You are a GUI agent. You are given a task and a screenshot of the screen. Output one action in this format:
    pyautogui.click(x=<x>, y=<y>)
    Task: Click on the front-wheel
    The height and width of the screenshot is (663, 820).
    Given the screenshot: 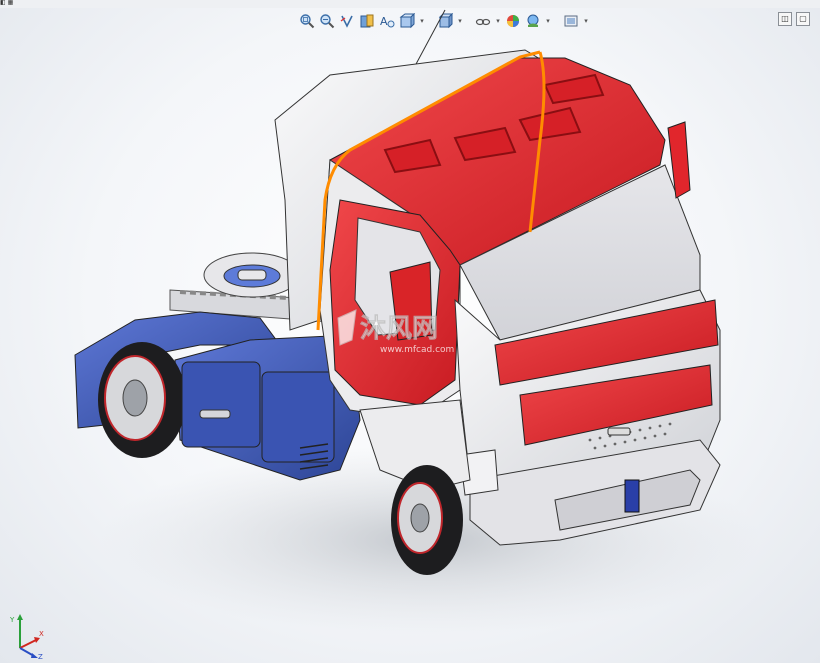 What is the action you would take?
    pyautogui.click(x=427, y=520)
    